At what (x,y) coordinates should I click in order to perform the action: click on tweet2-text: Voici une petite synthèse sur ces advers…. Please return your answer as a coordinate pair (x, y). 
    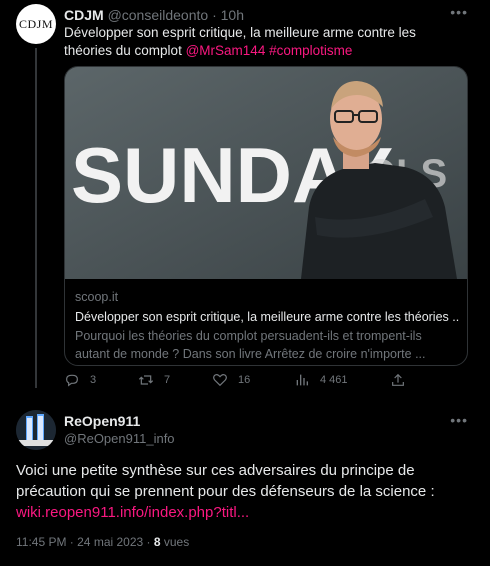
    Looking at the image, I should click on (246, 491).